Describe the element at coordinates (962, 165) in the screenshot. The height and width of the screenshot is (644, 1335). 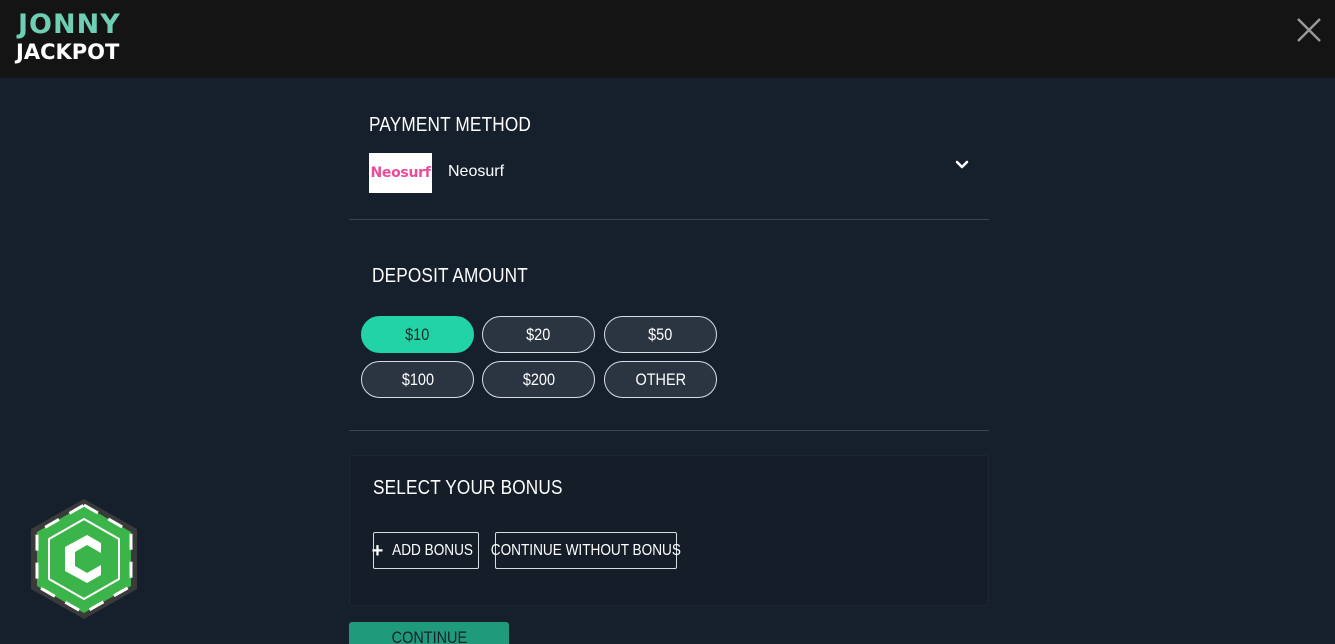
I see `chevron-down-icon` at that location.